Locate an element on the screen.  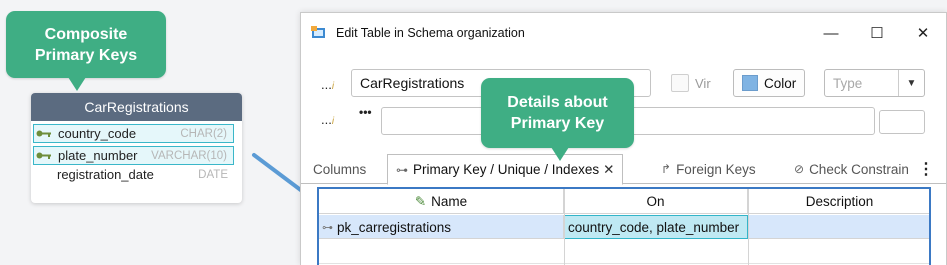
name-field-marker: ...i is located at coordinates (328, 84).